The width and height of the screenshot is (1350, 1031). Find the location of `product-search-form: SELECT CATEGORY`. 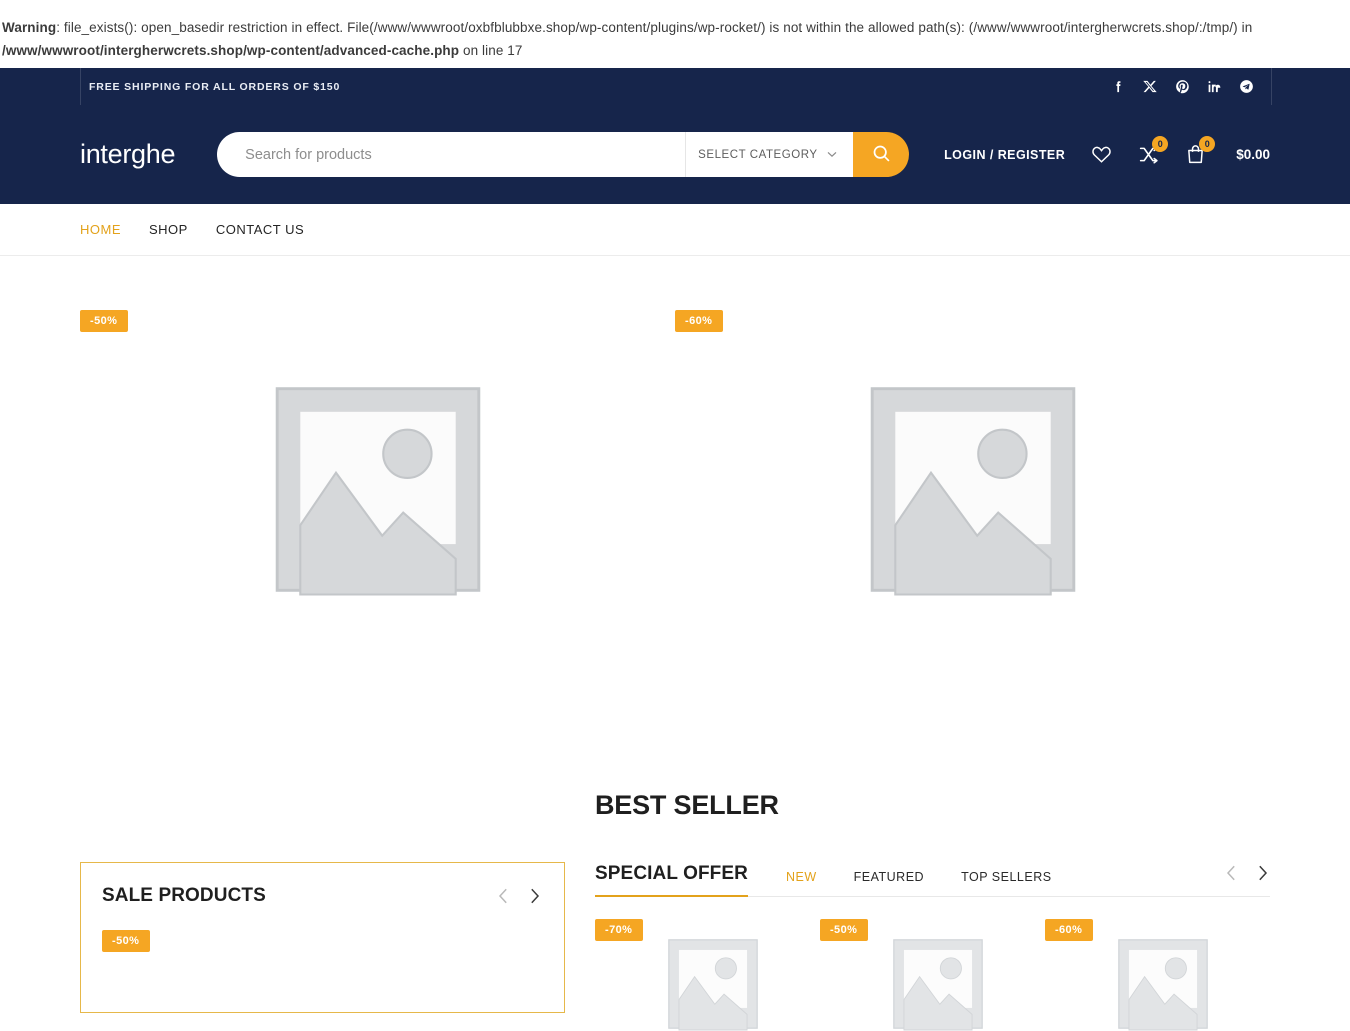

product-search-form: SELECT CATEGORY is located at coordinates (563, 154).